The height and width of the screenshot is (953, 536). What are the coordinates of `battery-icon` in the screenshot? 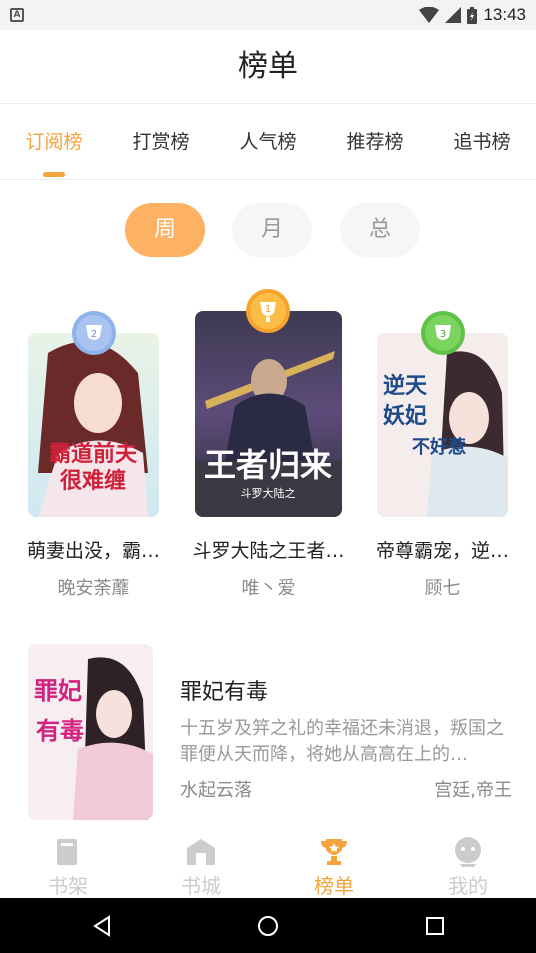 It's located at (472, 15).